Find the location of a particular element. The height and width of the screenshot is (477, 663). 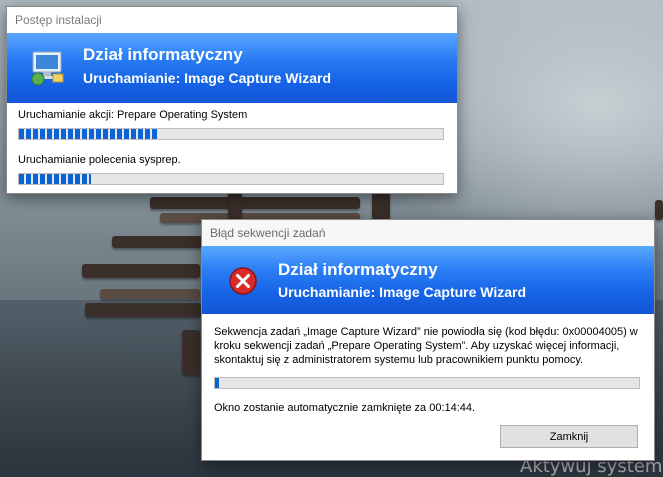

error-window-titlebar: Błąd sekwencji zadań is located at coordinates (428, 233).